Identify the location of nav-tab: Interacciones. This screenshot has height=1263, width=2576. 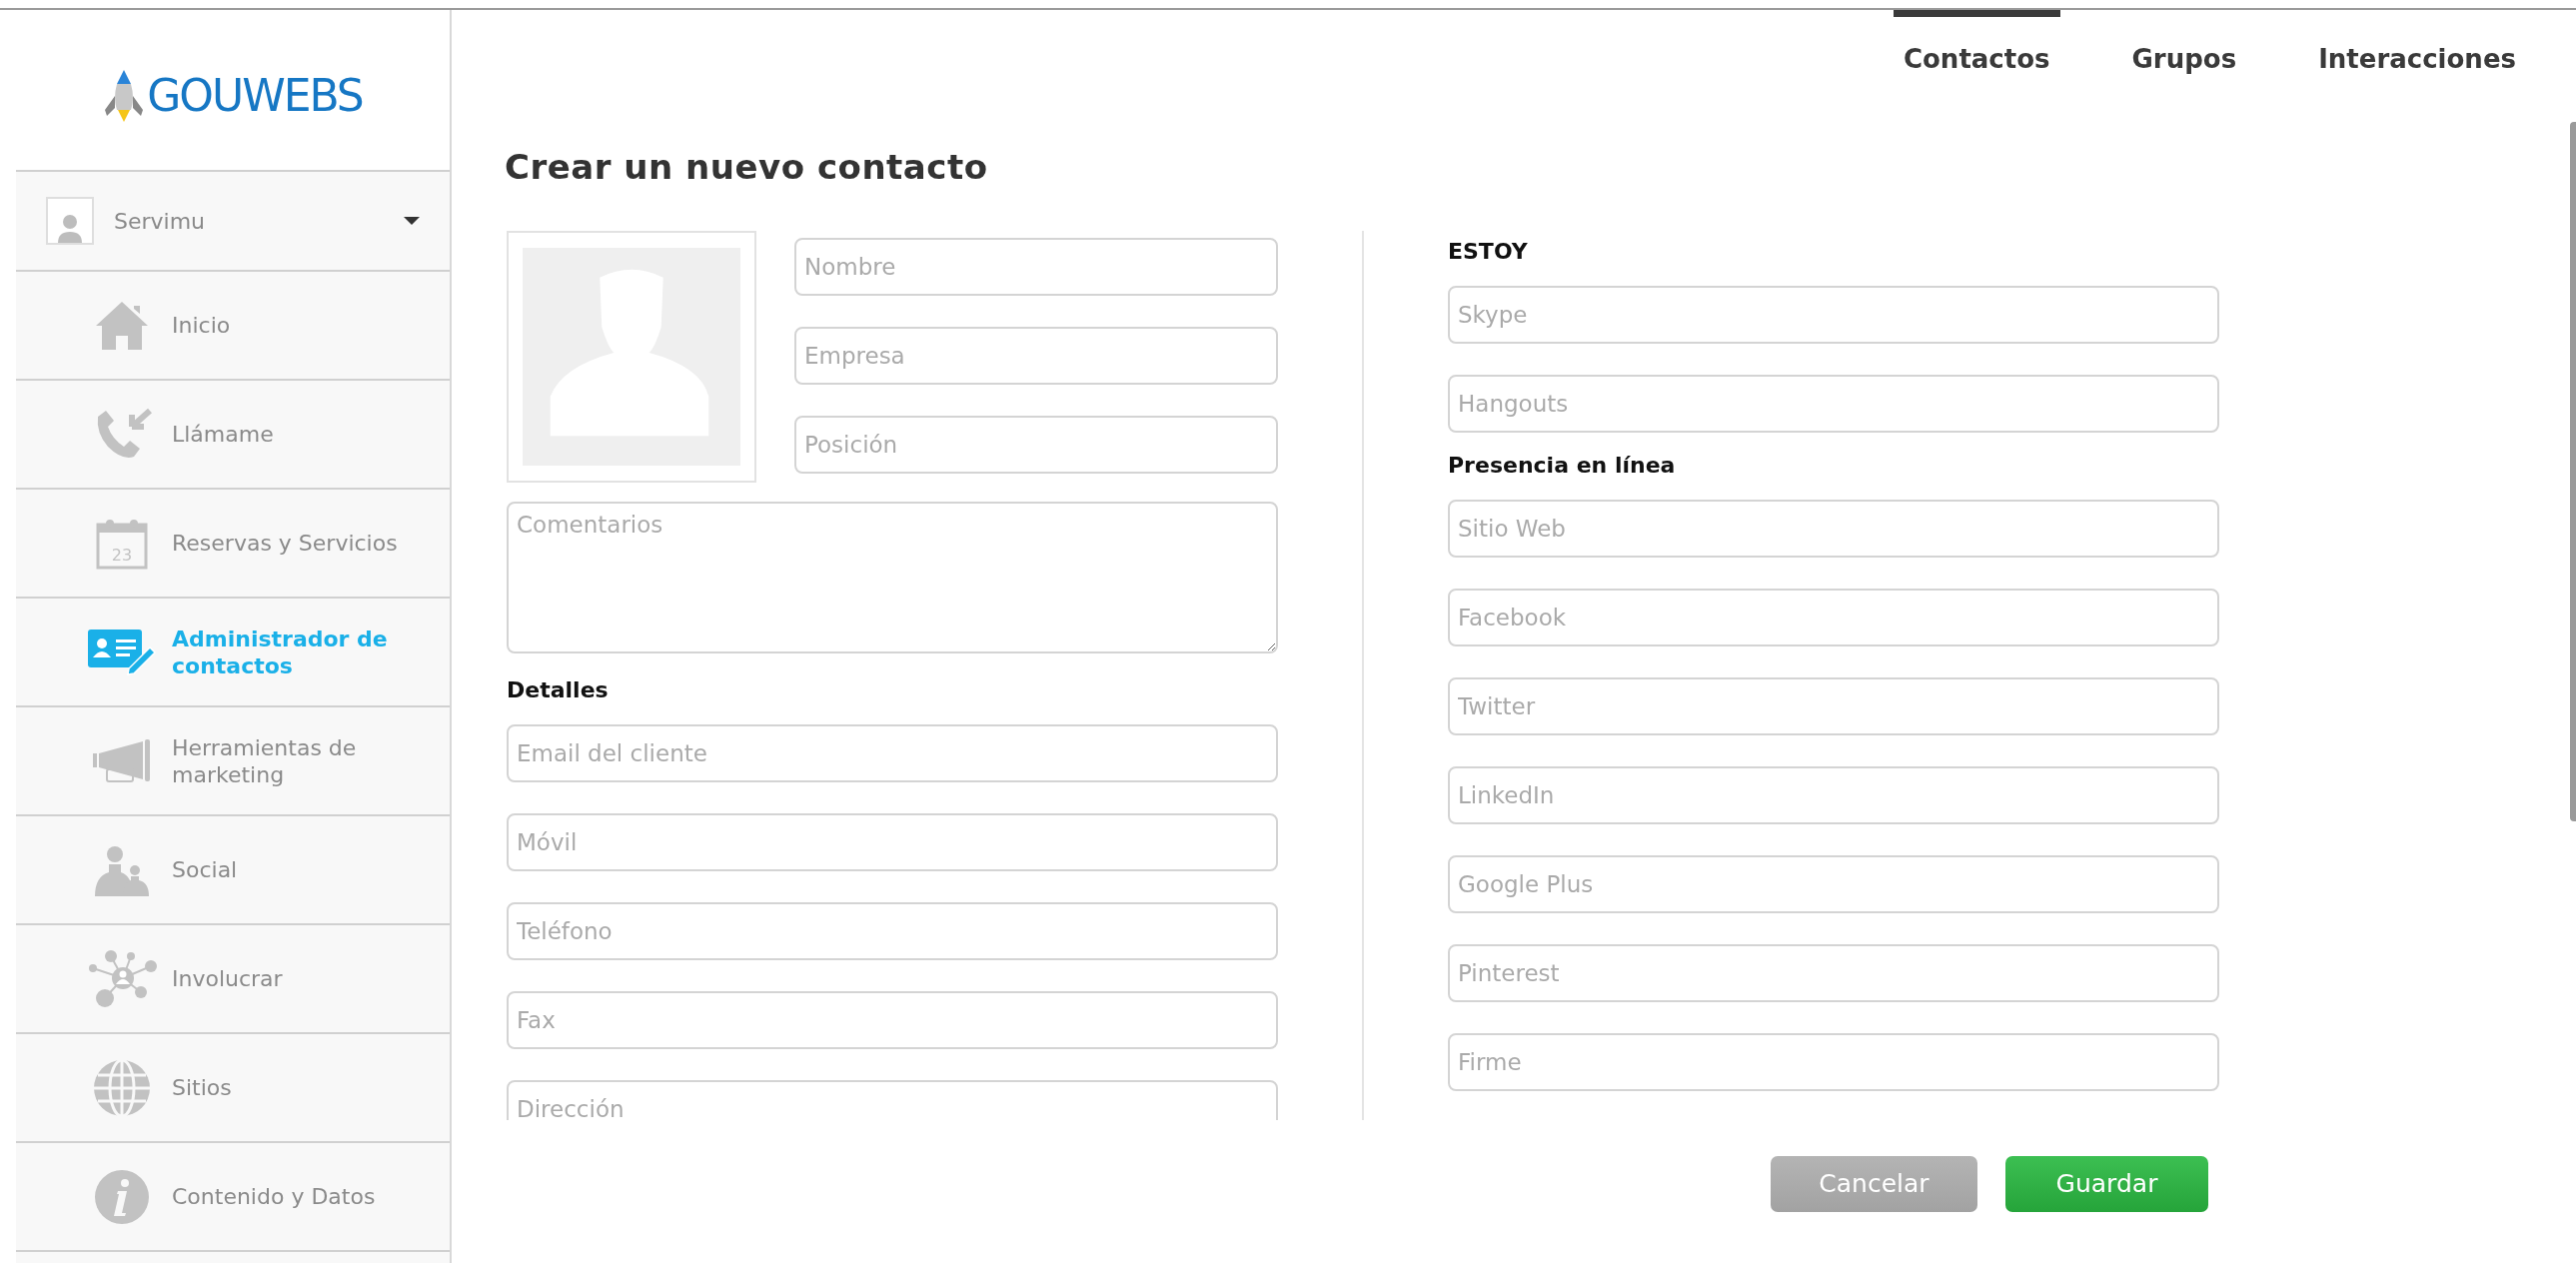
(2417, 47).